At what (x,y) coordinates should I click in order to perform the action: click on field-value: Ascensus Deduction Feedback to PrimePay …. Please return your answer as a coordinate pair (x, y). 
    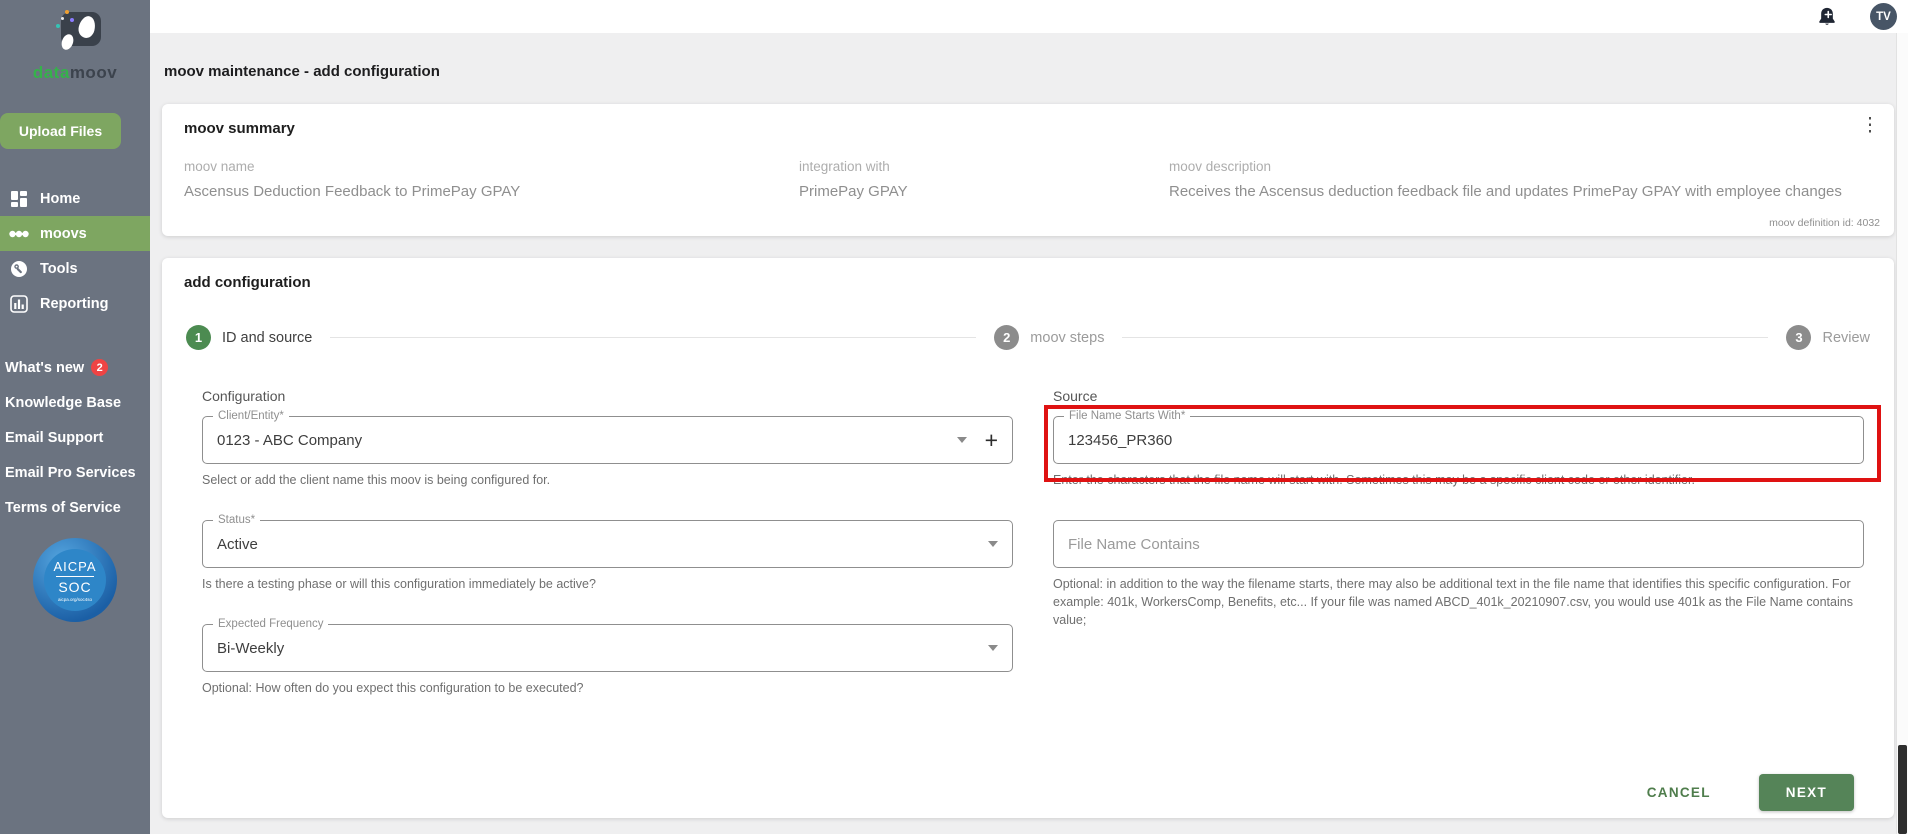
    Looking at the image, I should click on (352, 191).